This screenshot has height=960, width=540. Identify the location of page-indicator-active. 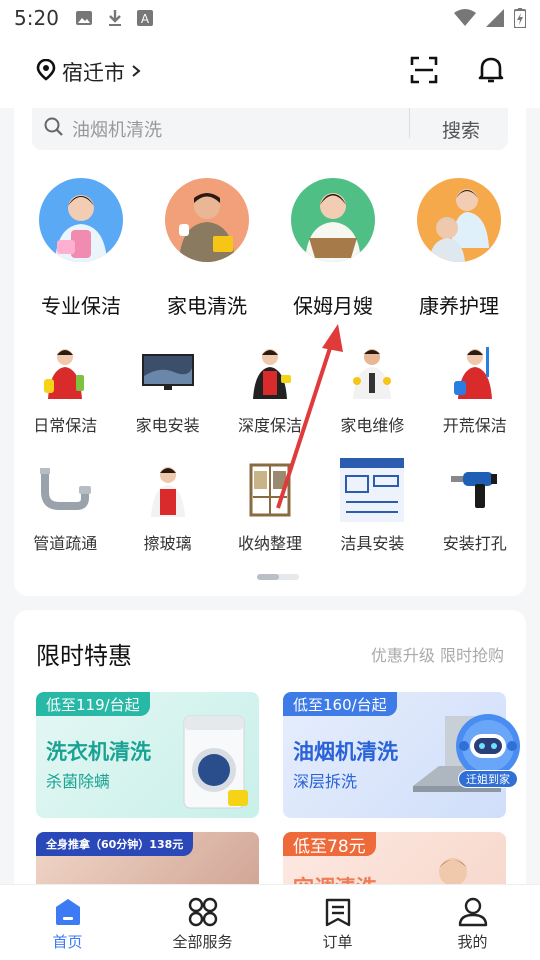
(268, 577).